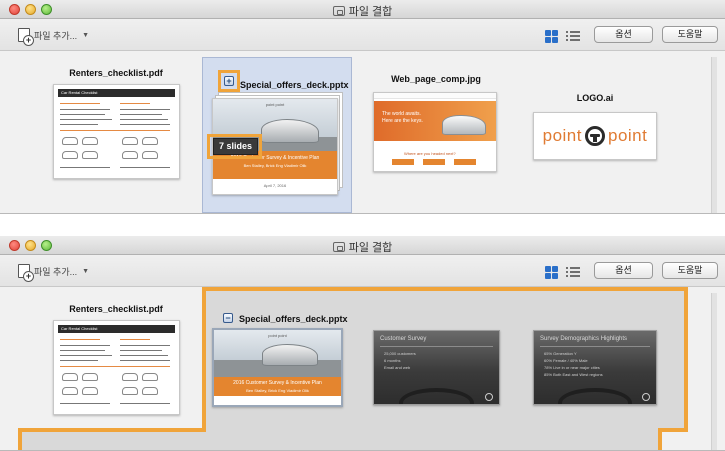  I want to click on slide-3-bullet-4: 85% Both East and West regions, so click(573, 374).